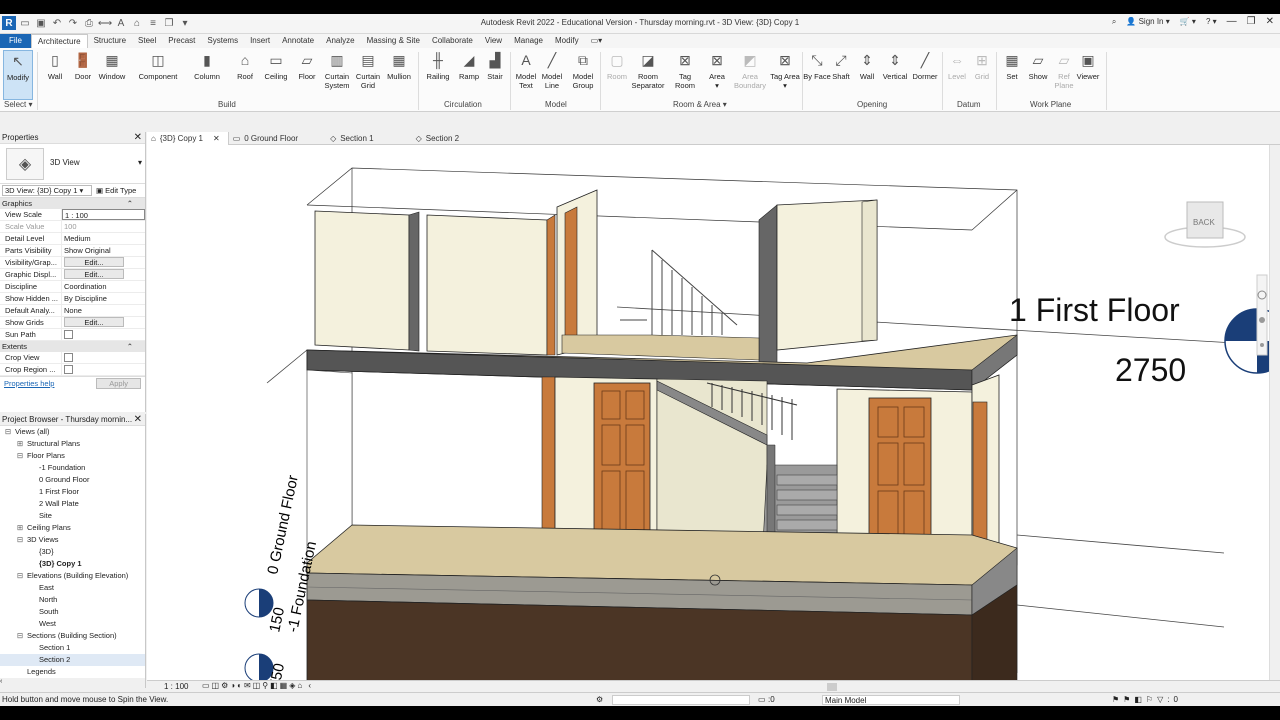 The height and width of the screenshot is (720, 1280). Describe the element at coordinates (72, 576) in the screenshot. I see `browser-item: ⊟ Elevations (Building Elevation)` at that location.